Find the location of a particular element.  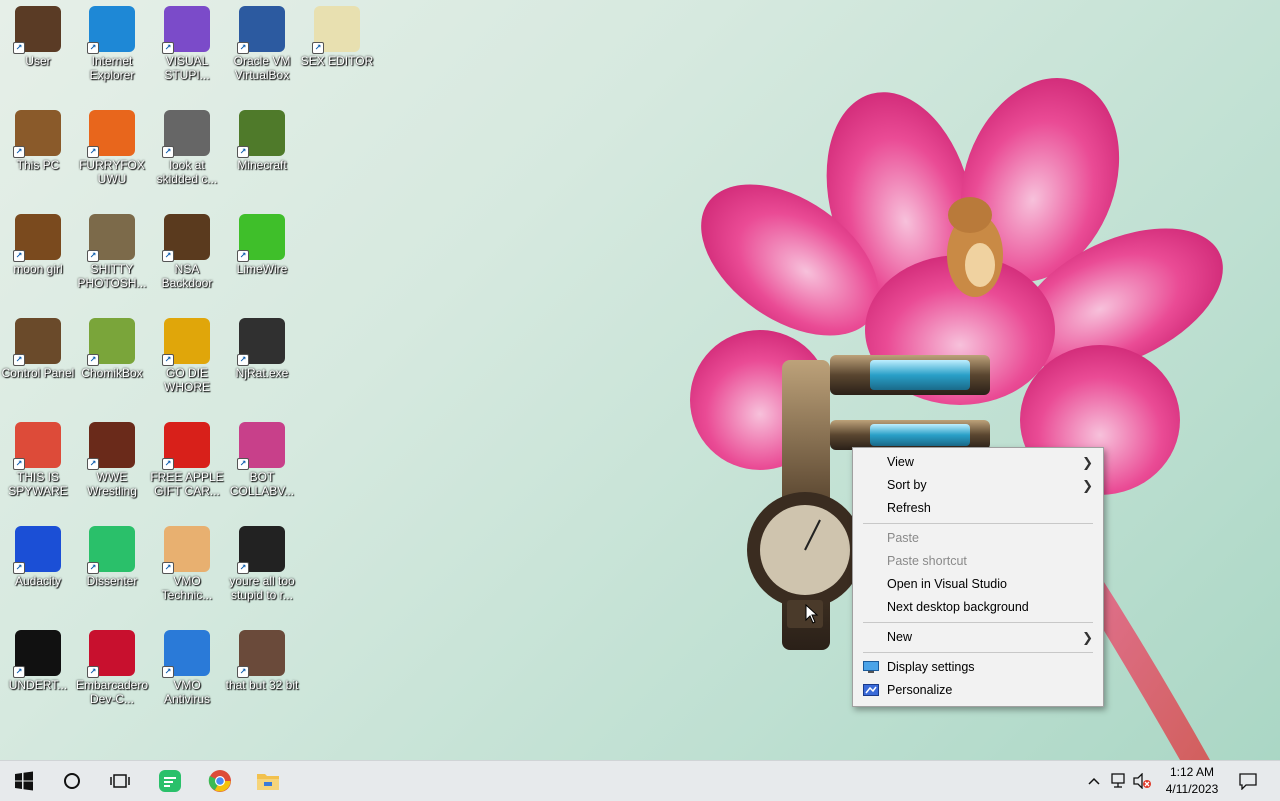

network-tray-button is located at coordinates (1118, 781).